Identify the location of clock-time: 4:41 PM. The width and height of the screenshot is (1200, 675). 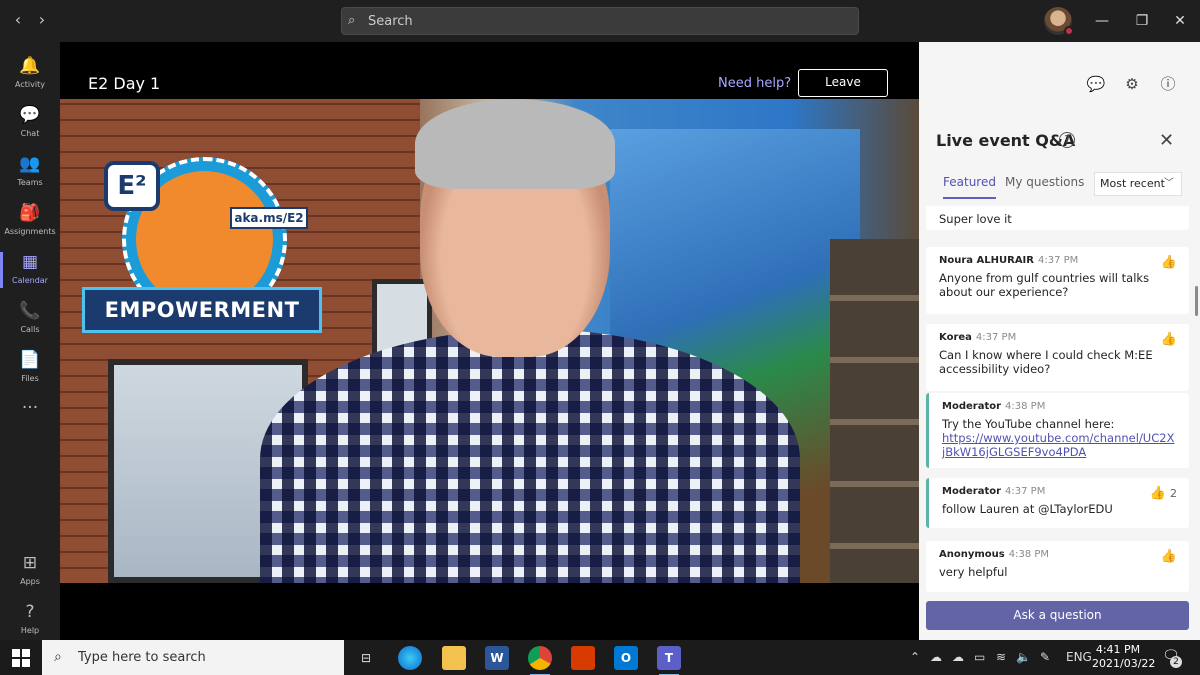
(1118, 649).